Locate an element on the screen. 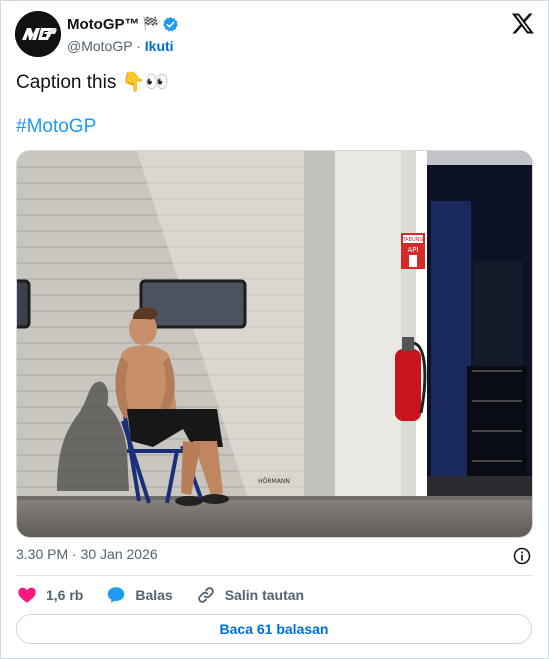 Image resolution: width=549 pixels, height=659 pixels. checkered-flag-icon: 🏁 is located at coordinates (150, 24).